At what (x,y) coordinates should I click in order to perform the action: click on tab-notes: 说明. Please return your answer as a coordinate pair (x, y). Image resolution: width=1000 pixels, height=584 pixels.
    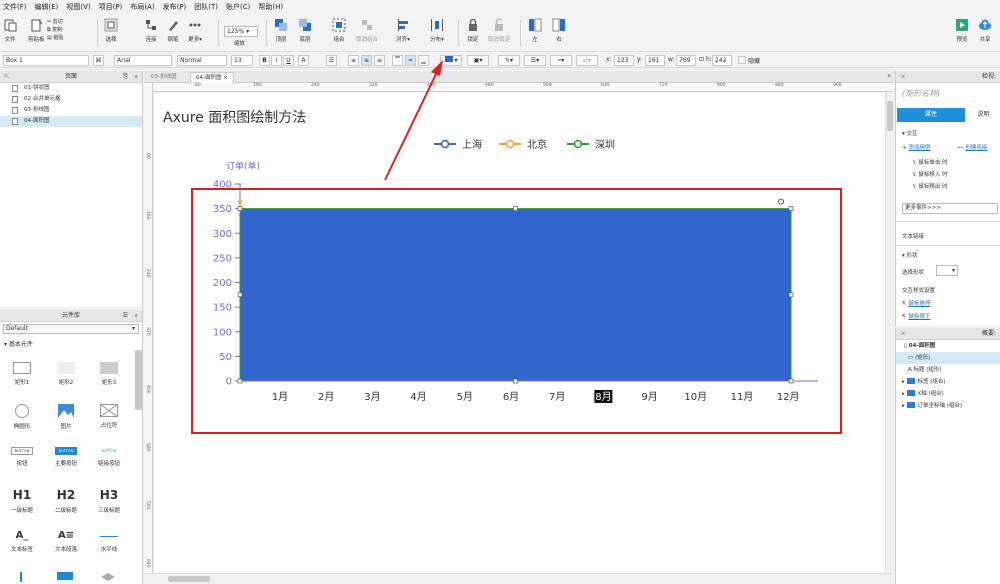
    Looking at the image, I should click on (983, 115).